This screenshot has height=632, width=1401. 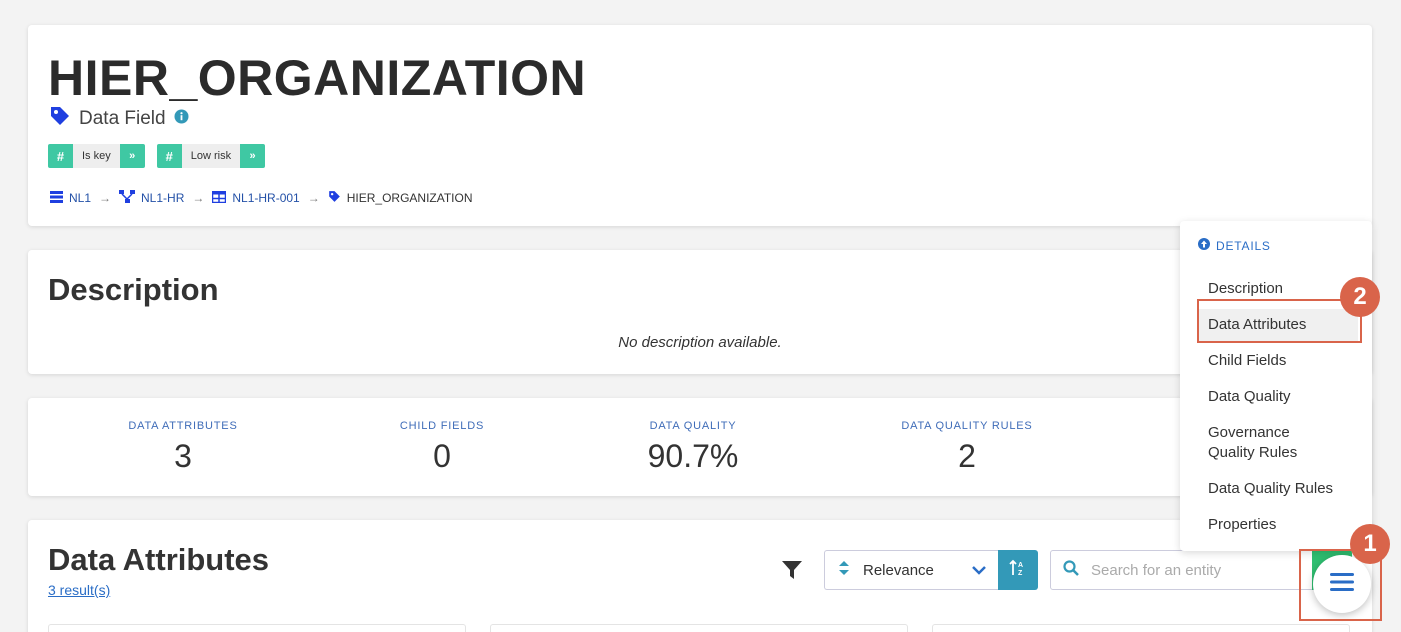 What do you see at coordinates (409, 198) in the screenshot?
I see `breadcrumb-current: HIER_ORGANIZATION` at bounding box center [409, 198].